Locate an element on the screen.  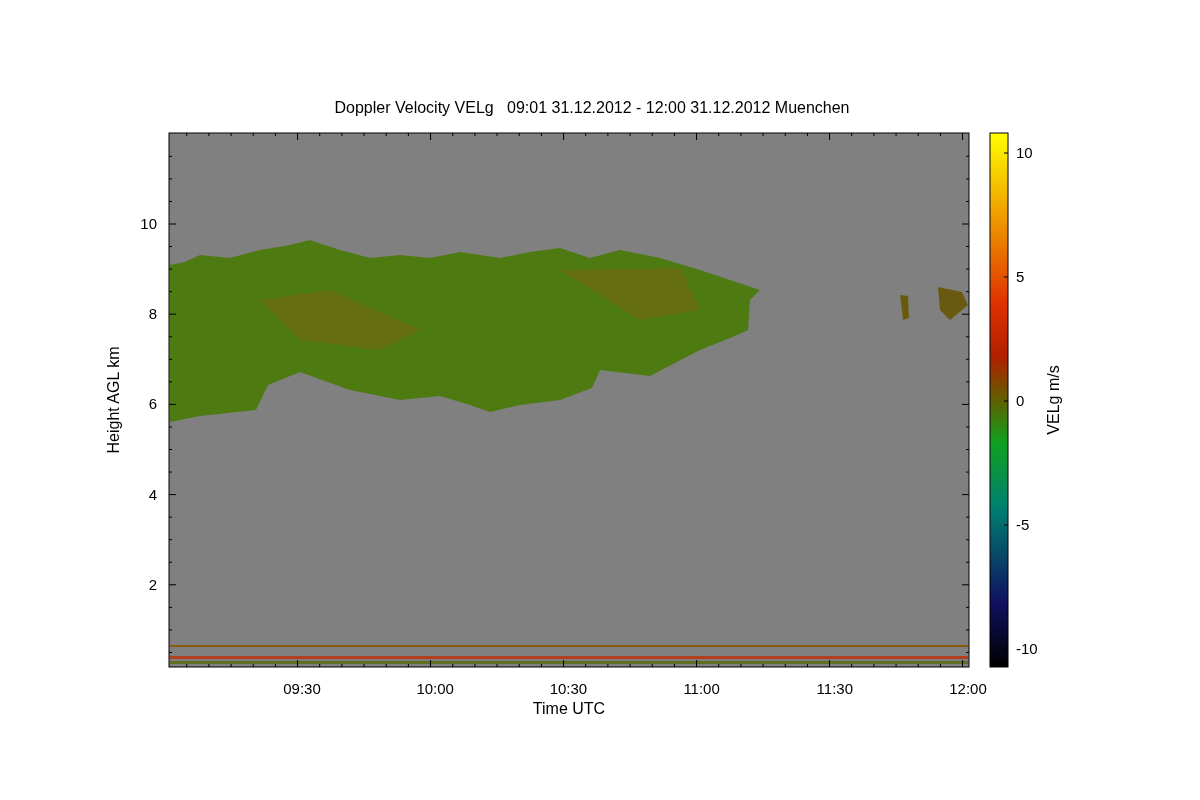
x-axis-title: Time UTC is located at coordinates (569, 708).